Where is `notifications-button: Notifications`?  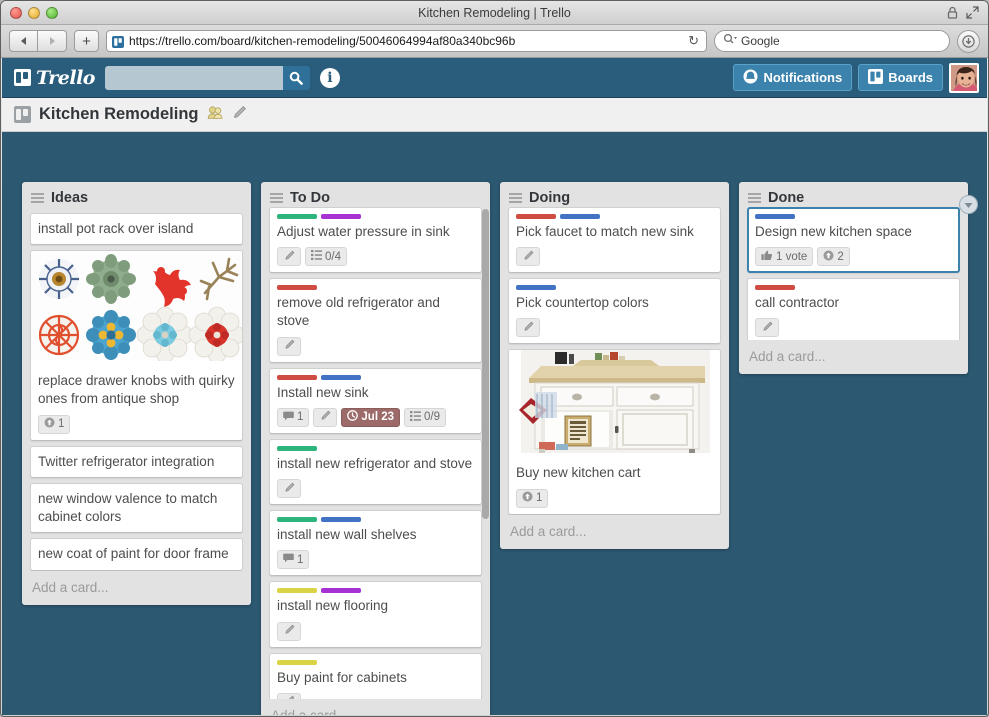
notifications-button: Notifications is located at coordinates (793, 77).